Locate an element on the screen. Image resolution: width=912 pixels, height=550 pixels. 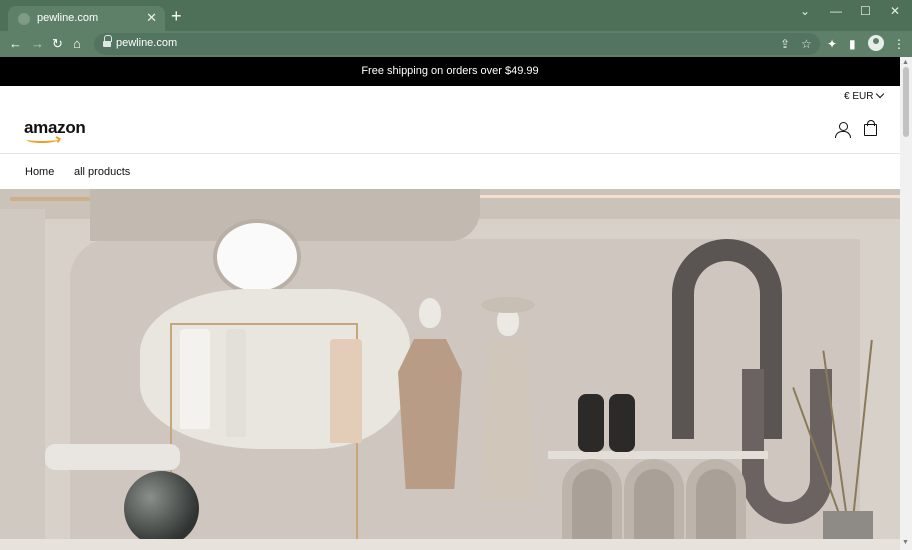
header-divider is located at coordinates (450, 153).